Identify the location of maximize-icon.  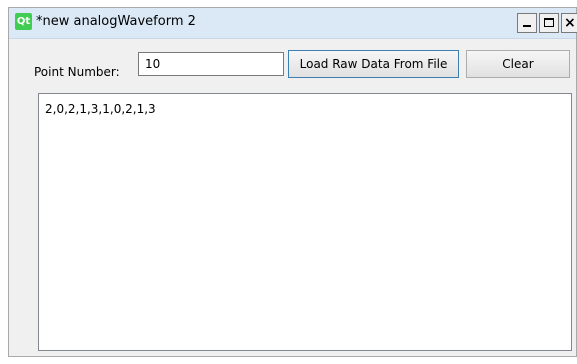
(549, 22).